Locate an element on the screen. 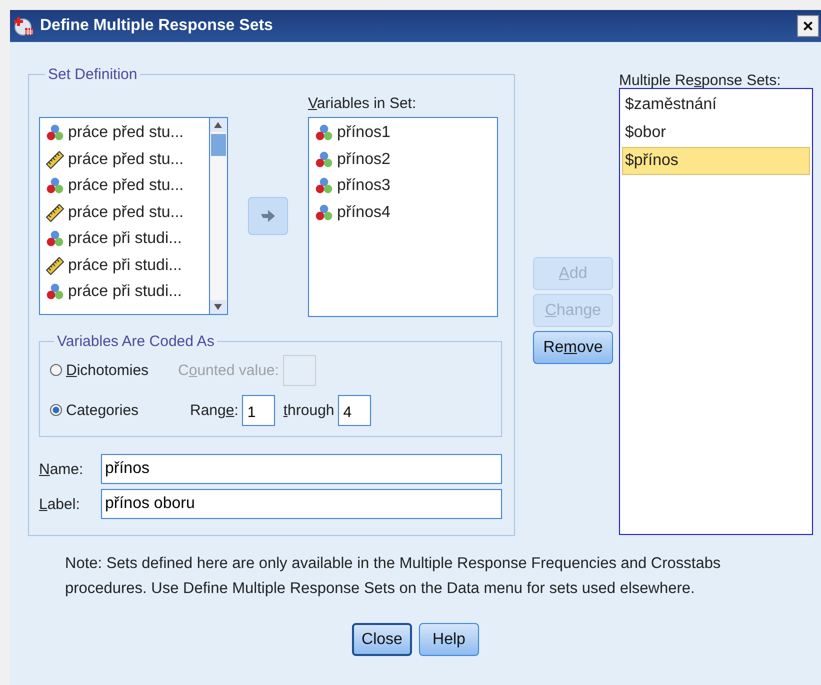 This screenshot has height=685, width=821. right-arrow-icon is located at coordinates (268, 216).